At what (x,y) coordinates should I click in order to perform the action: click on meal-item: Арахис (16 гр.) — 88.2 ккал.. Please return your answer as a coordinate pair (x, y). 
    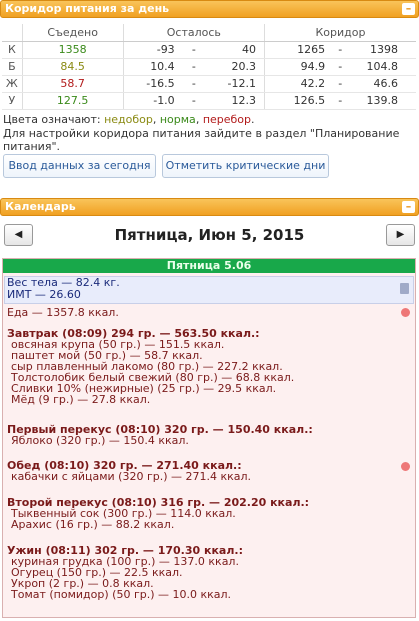
    Looking at the image, I should click on (93, 524).